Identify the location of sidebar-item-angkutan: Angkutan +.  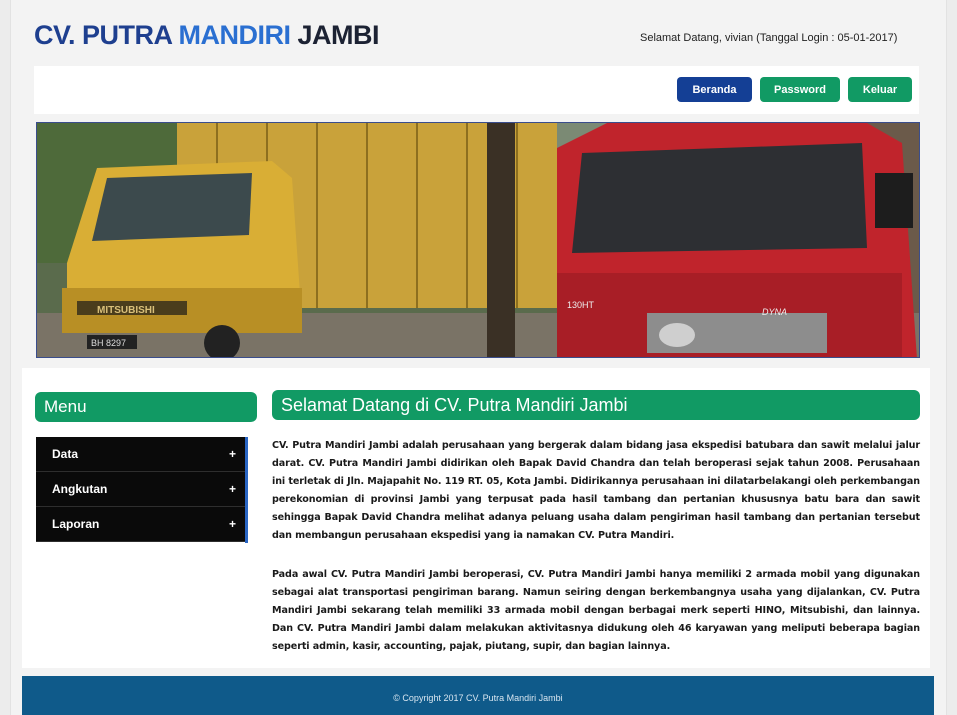
(141, 489).